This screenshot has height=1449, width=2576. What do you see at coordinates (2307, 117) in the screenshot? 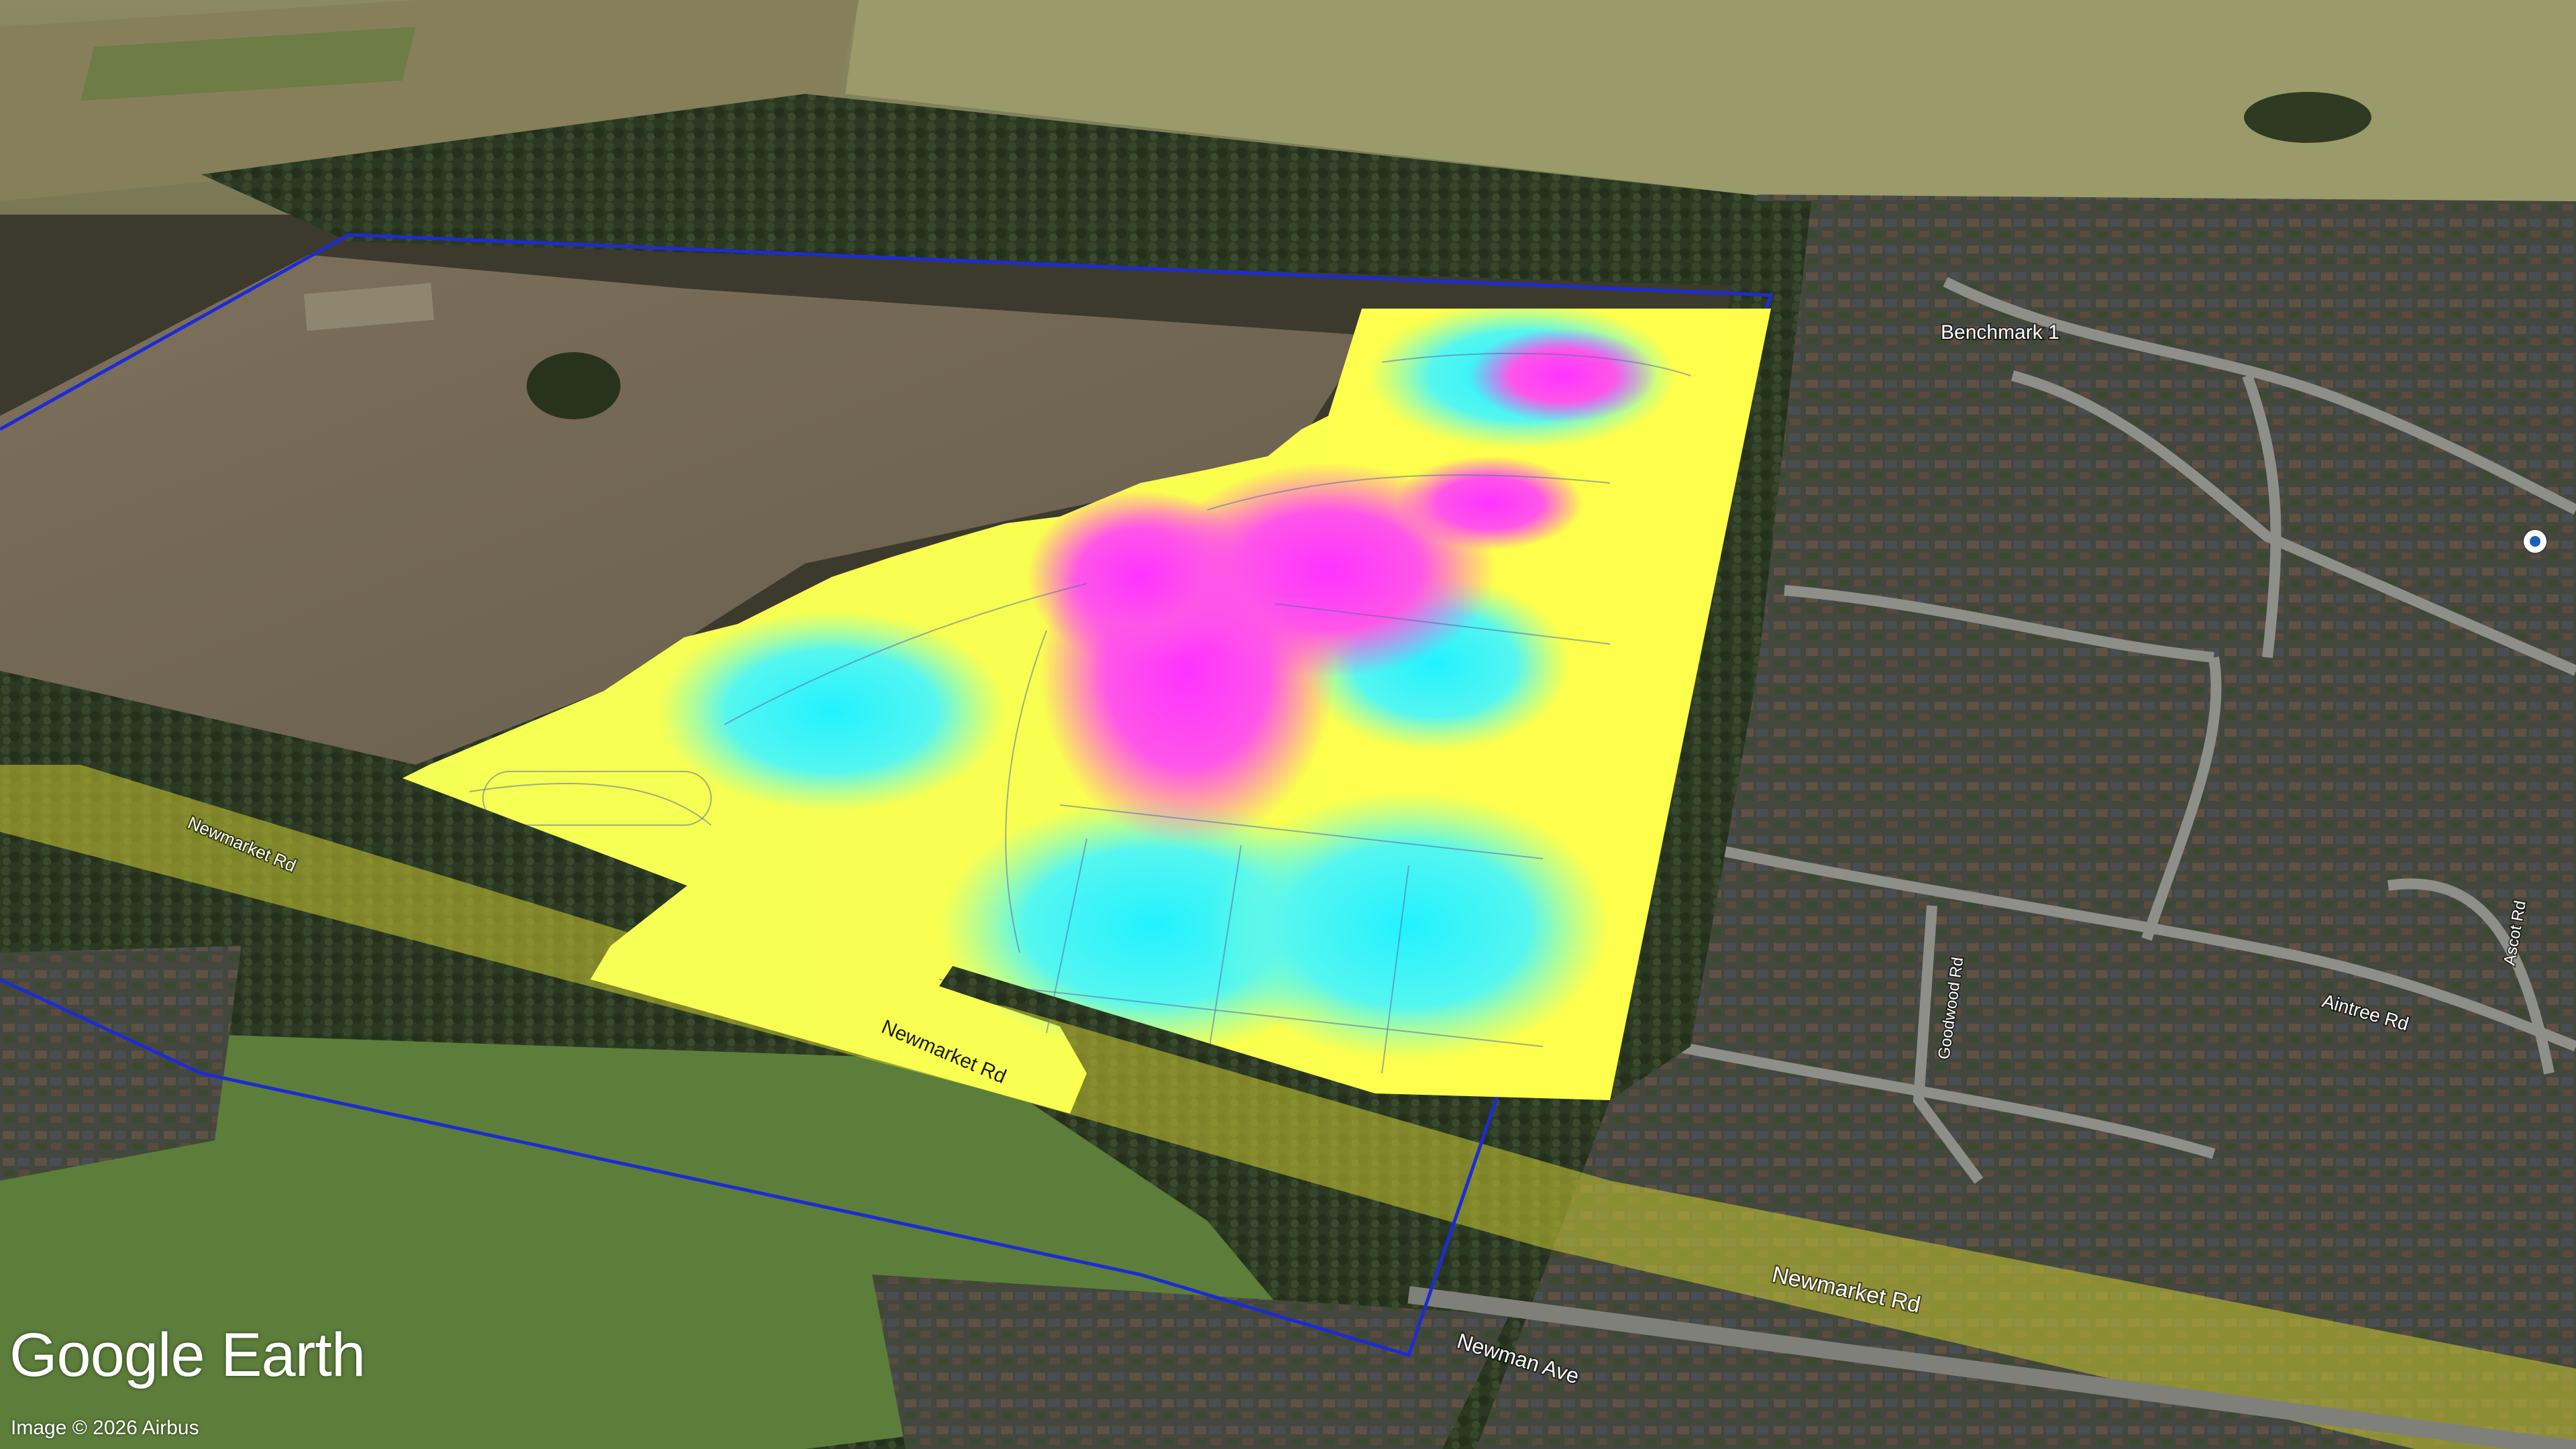
I see `tree-clump-north` at bounding box center [2307, 117].